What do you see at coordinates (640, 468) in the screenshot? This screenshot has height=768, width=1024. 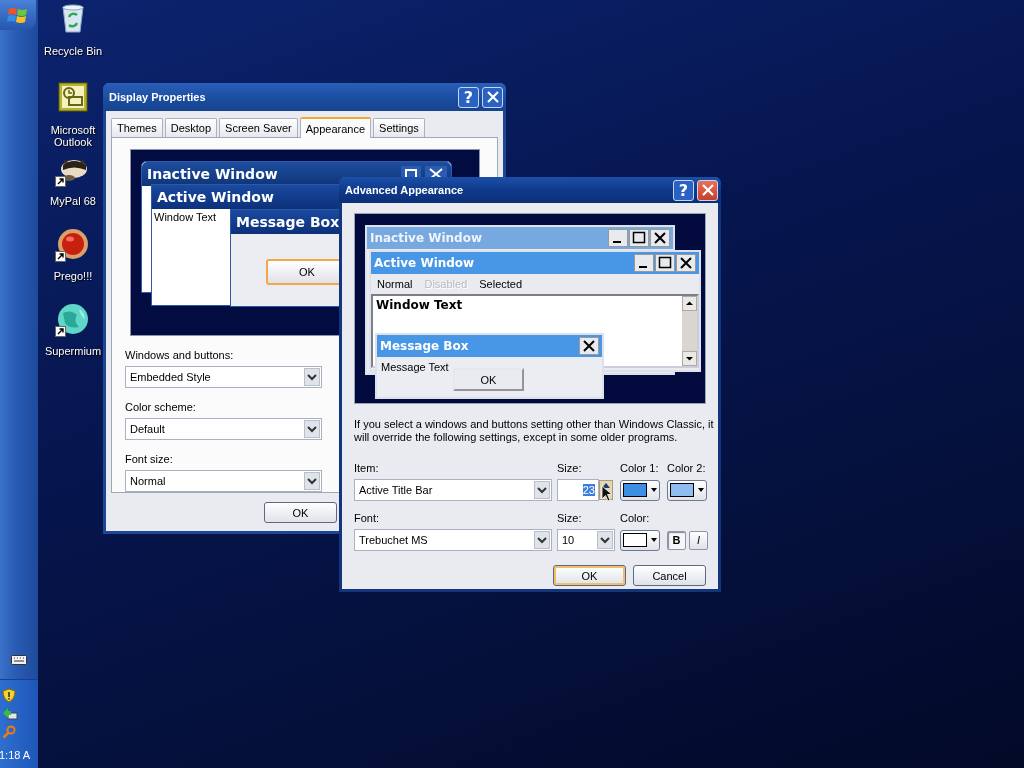 I see `field-label: Color 1:` at bounding box center [640, 468].